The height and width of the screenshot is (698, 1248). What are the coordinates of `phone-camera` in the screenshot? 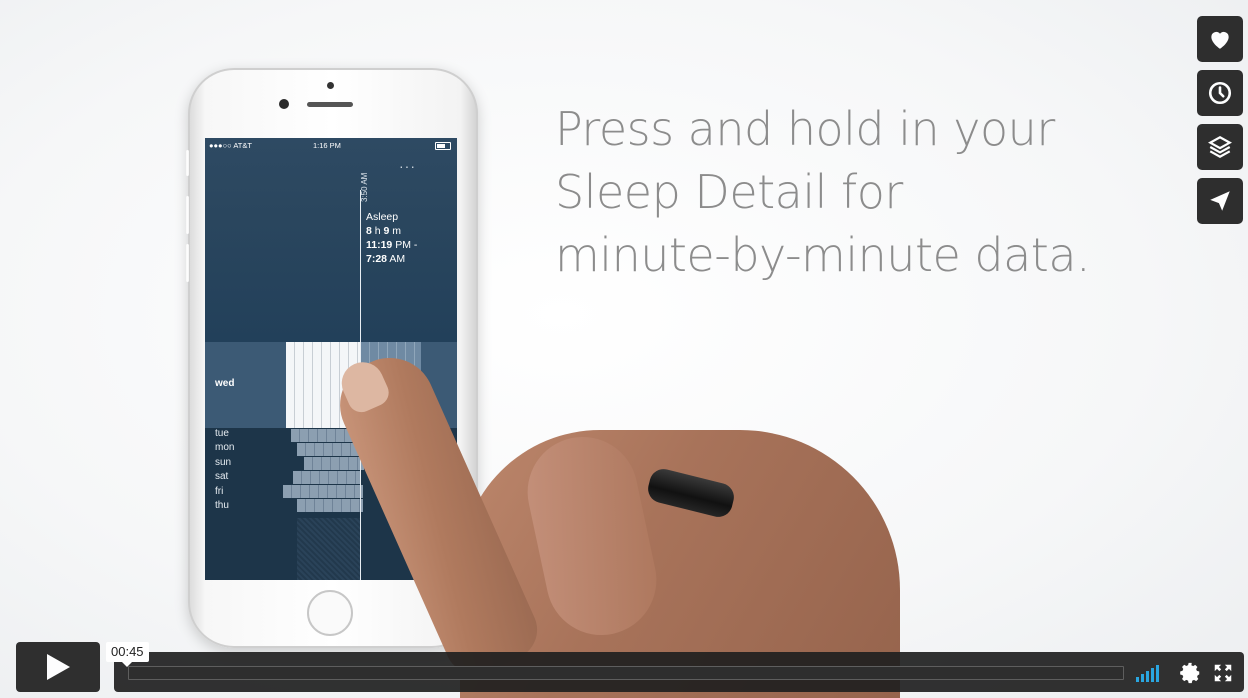 It's located at (330, 85).